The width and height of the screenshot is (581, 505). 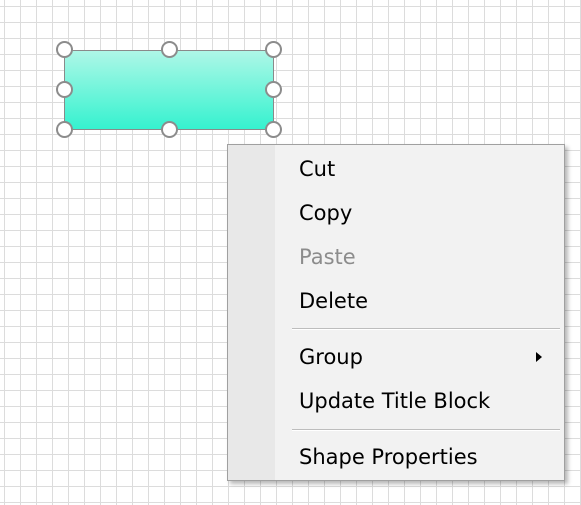 I want to click on resize-handle-top, so click(x=169, y=49).